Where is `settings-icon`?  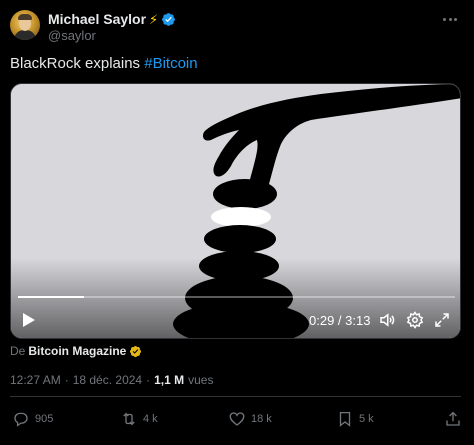 settings-icon is located at coordinates (415, 320).